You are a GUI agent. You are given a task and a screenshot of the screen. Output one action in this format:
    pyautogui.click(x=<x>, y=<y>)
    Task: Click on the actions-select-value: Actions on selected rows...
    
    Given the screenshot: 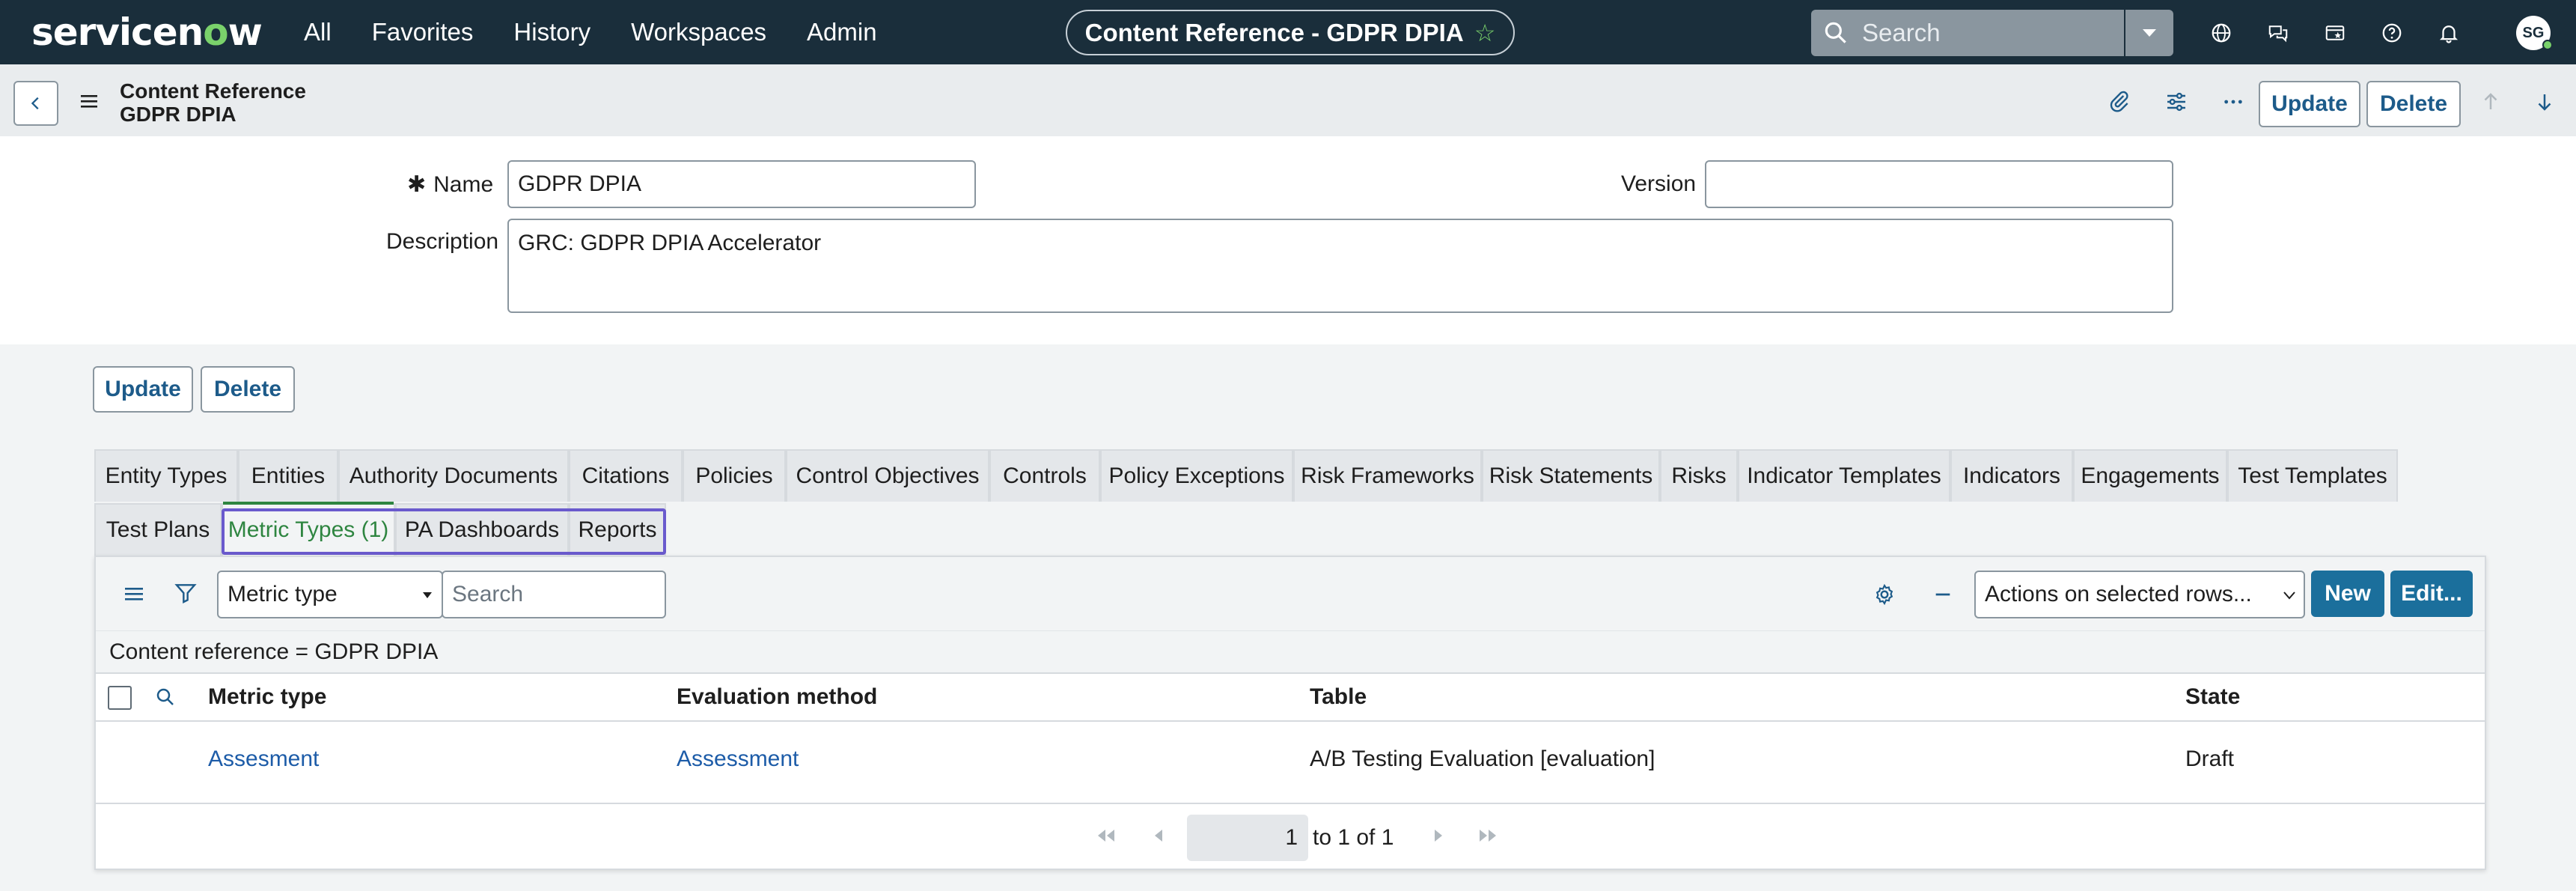 What is the action you would take?
    pyautogui.click(x=2118, y=594)
    